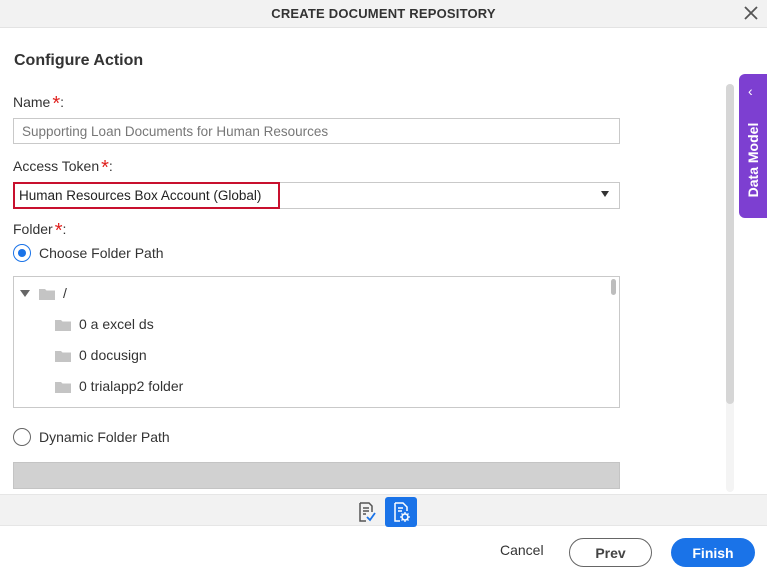 The image size is (767, 574). I want to click on dynamic-folder-path-radio, so click(22, 437).